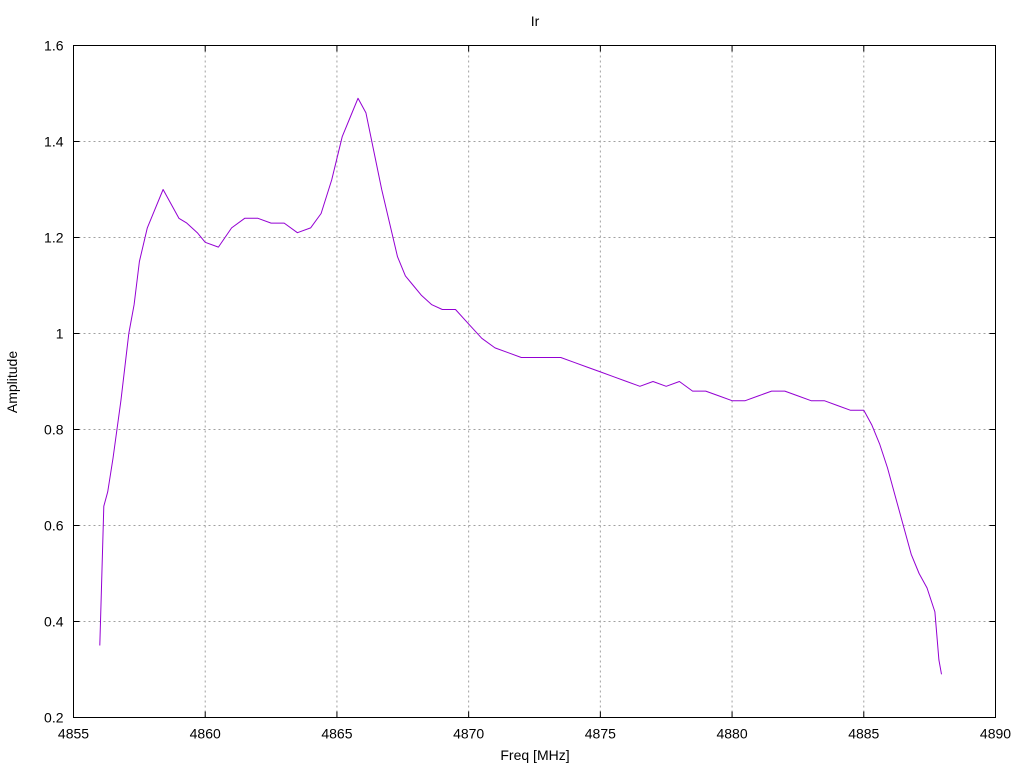  Describe the element at coordinates (534, 755) in the screenshot. I see `x-axis-label: Freq [MHz]` at that location.